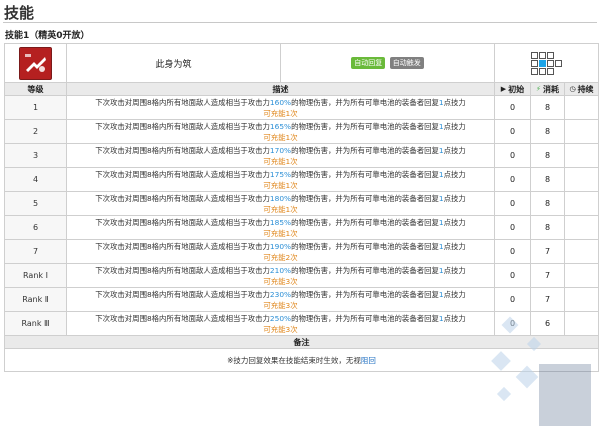 This screenshot has width=600, height=435. What do you see at coordinates (368, 63) in the screenshot?
I see `auto-recovery-badge: 自动回复` at bounding box center [368, 63].